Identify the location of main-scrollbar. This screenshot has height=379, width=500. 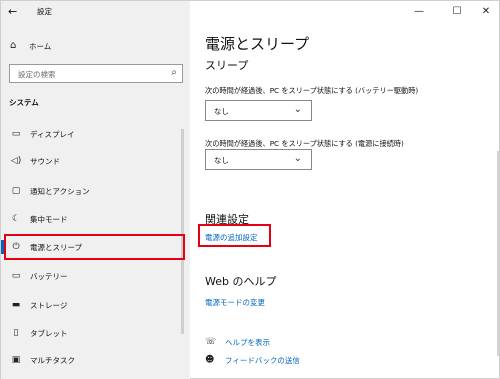
(498, 253).